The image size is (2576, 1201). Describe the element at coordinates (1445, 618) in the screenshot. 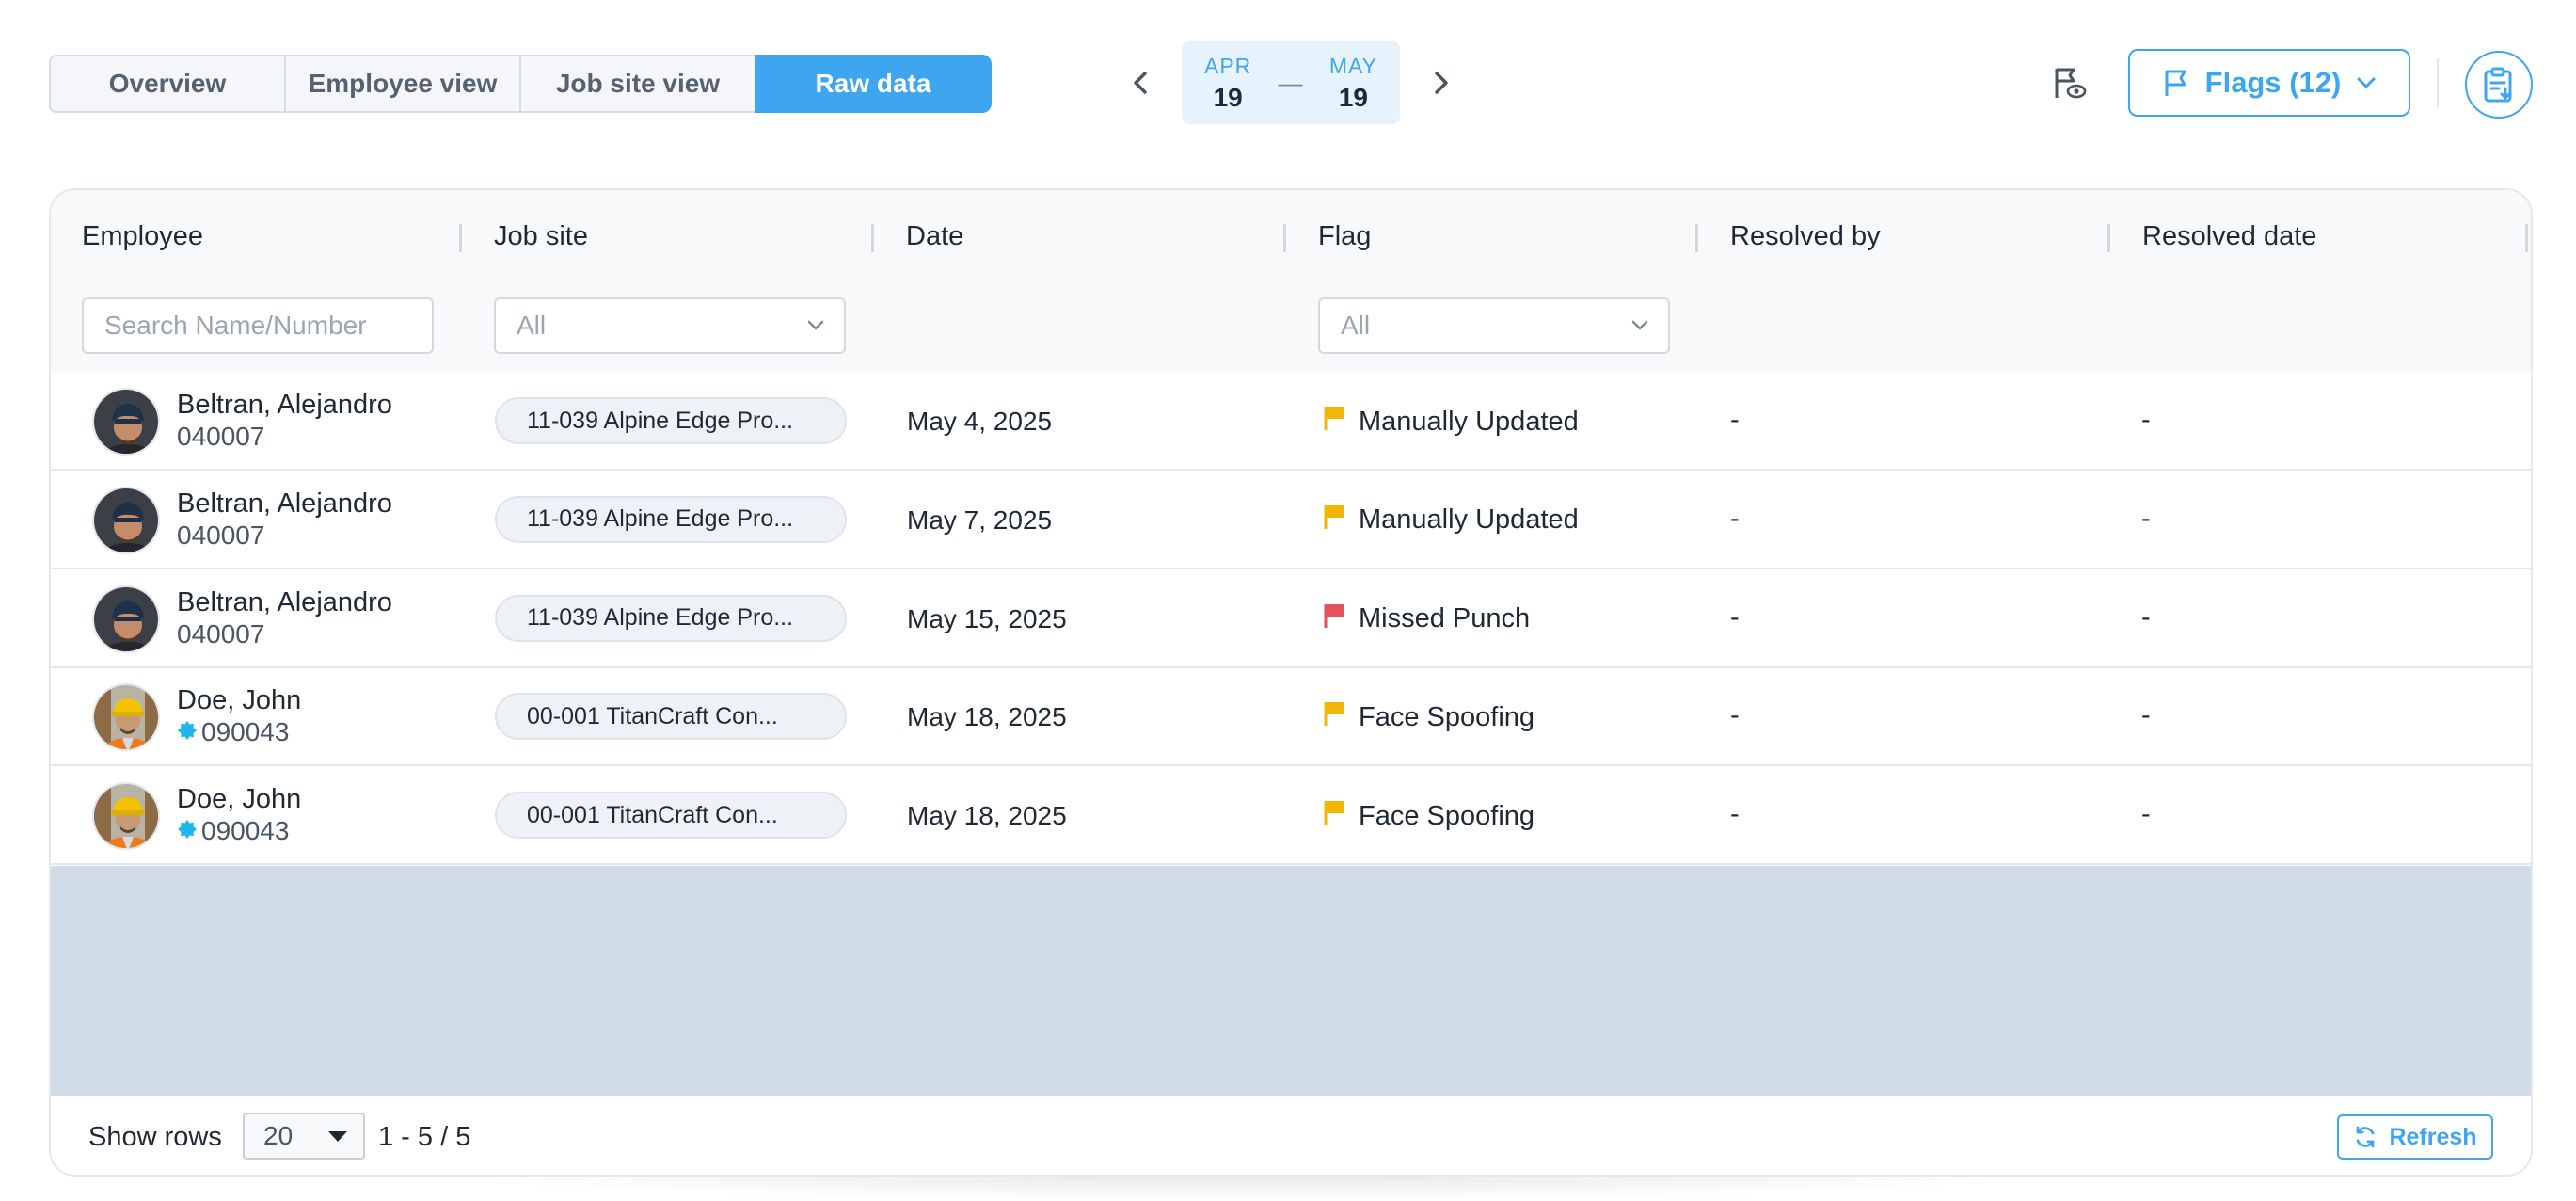

I see `flag-label: Missed Punch` at that location.